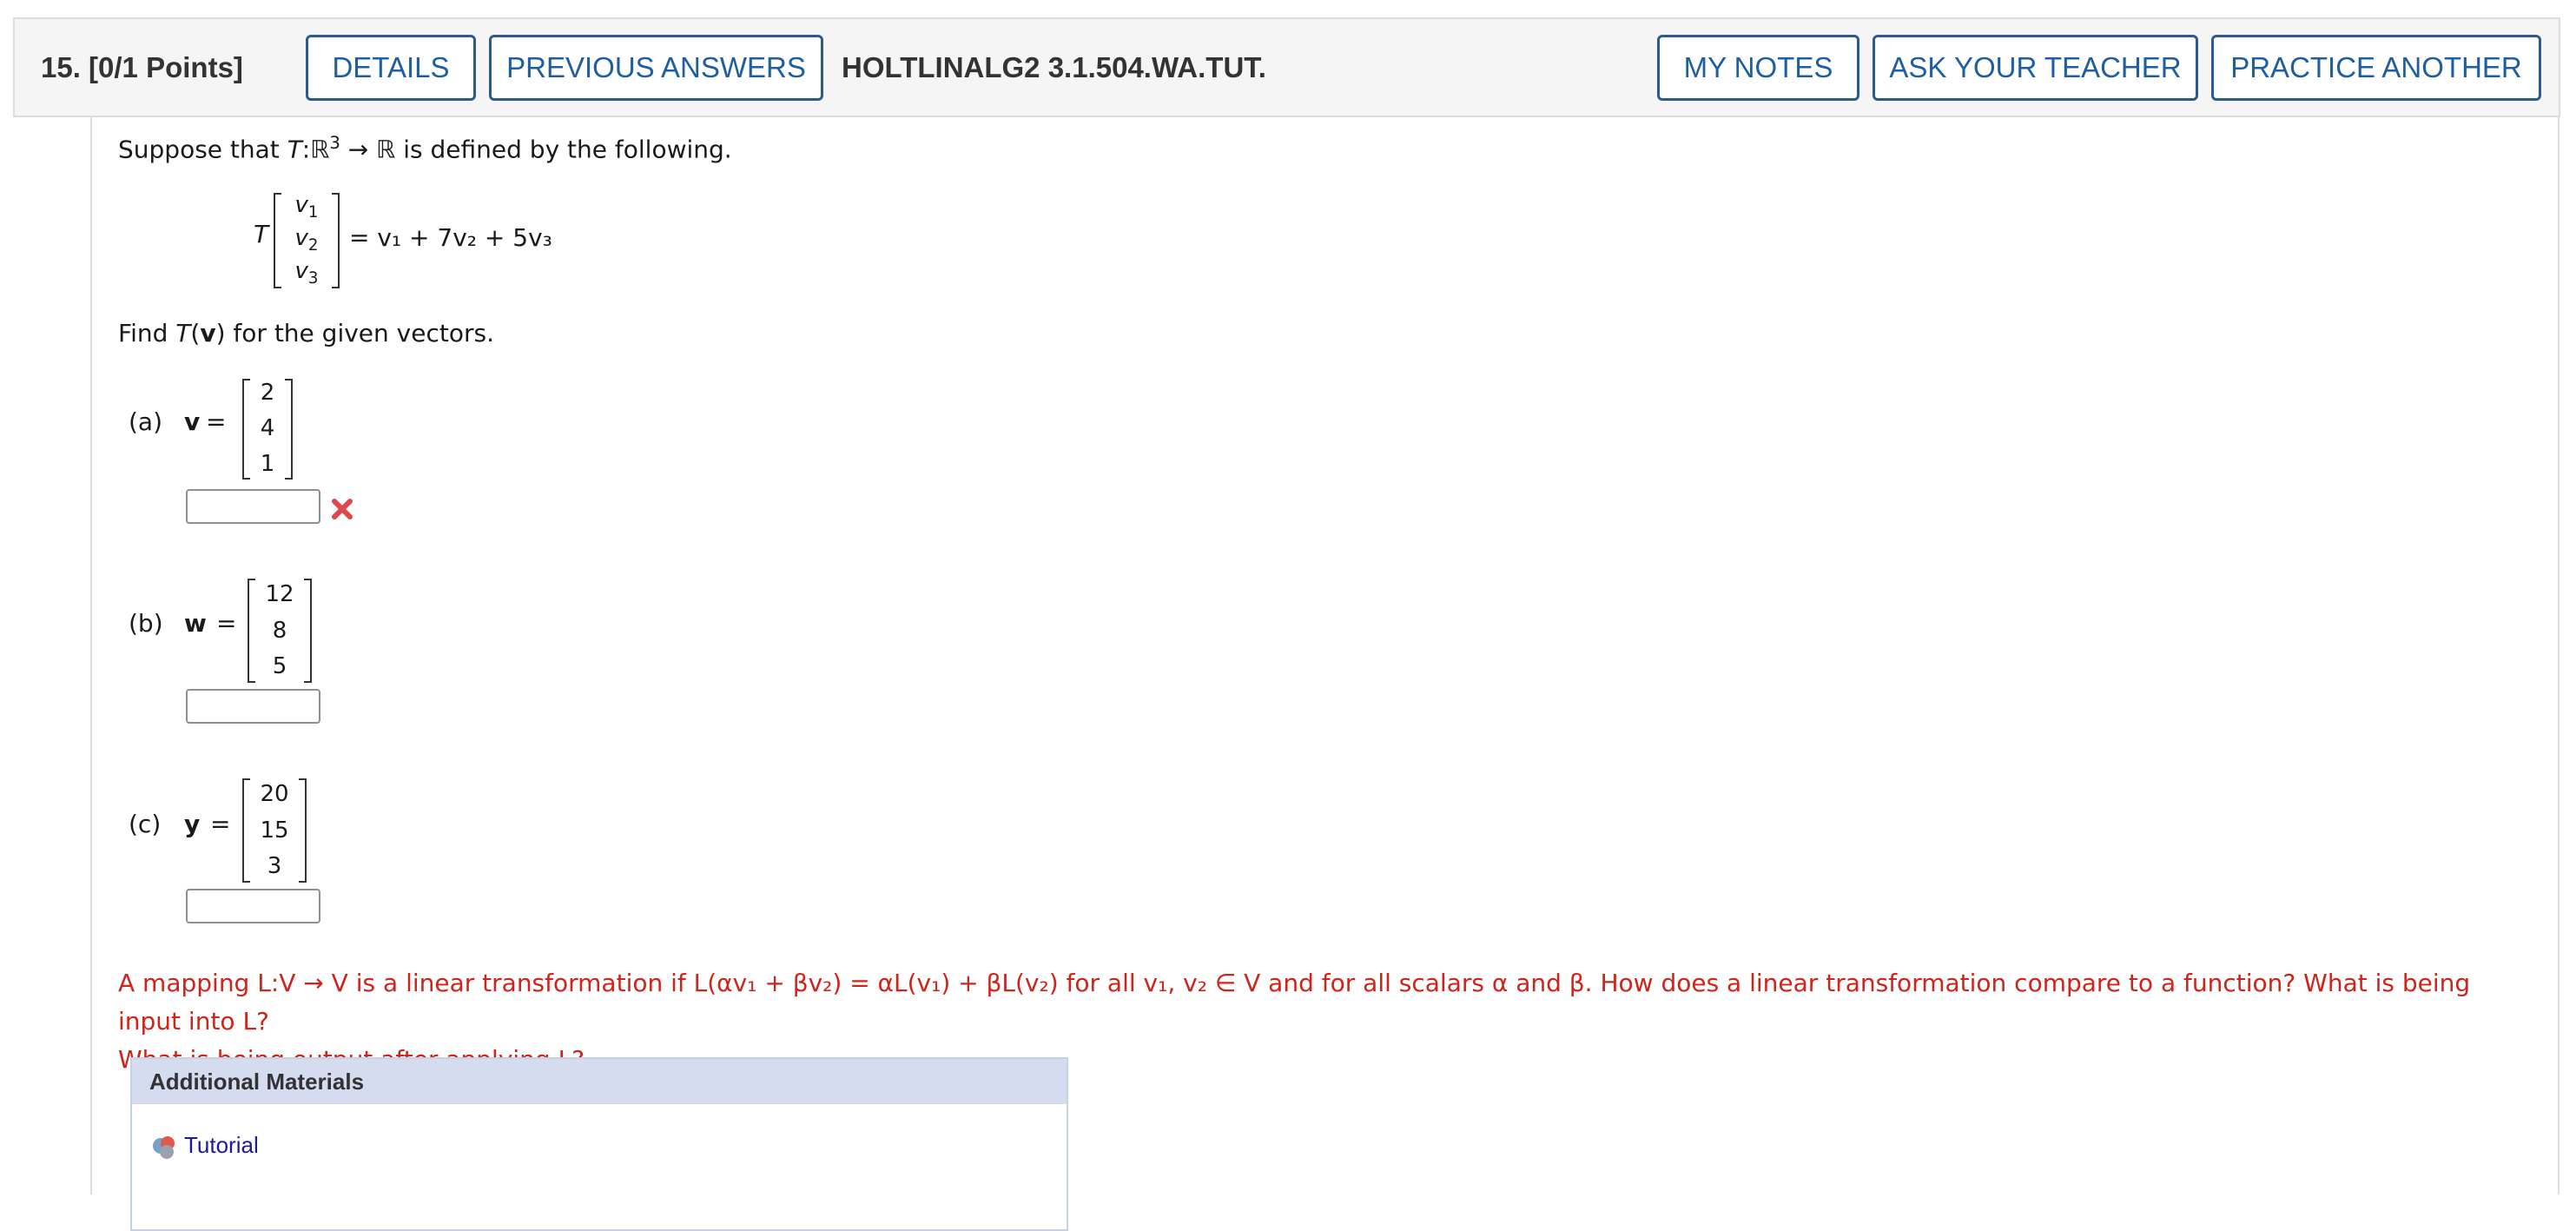  I want to click on question-number: 15. [0/1 Points], so click(142, 67).